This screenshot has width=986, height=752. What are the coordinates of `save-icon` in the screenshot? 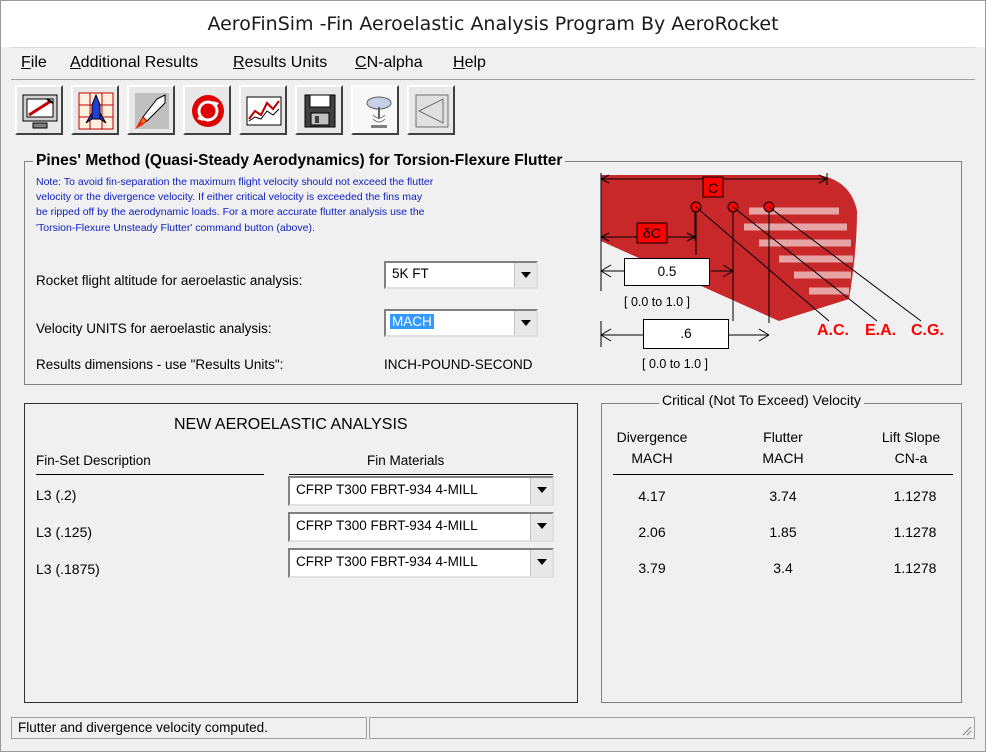 It's located at (320, 111).